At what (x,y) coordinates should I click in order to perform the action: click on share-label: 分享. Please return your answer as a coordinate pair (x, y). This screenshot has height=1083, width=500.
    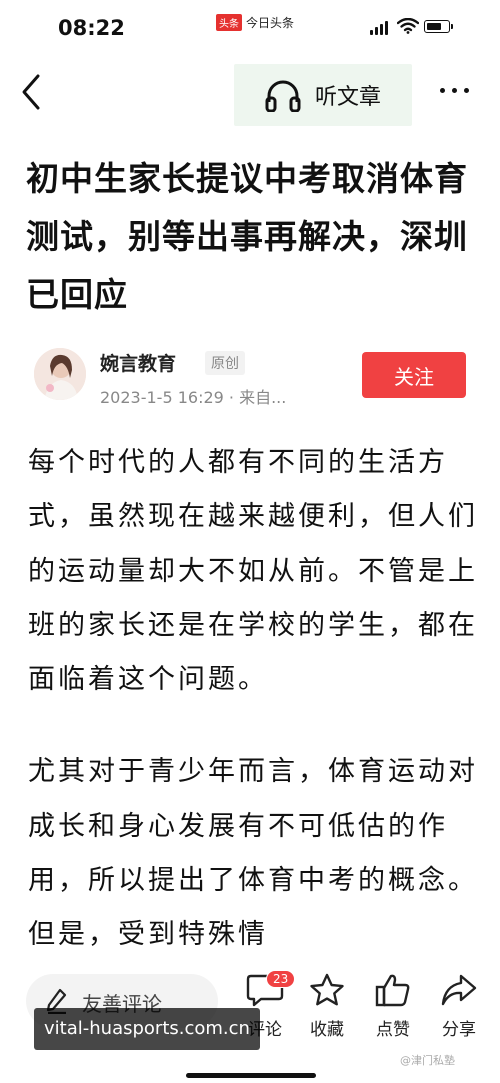
    Looking at the image, I should click on (459, 1030).